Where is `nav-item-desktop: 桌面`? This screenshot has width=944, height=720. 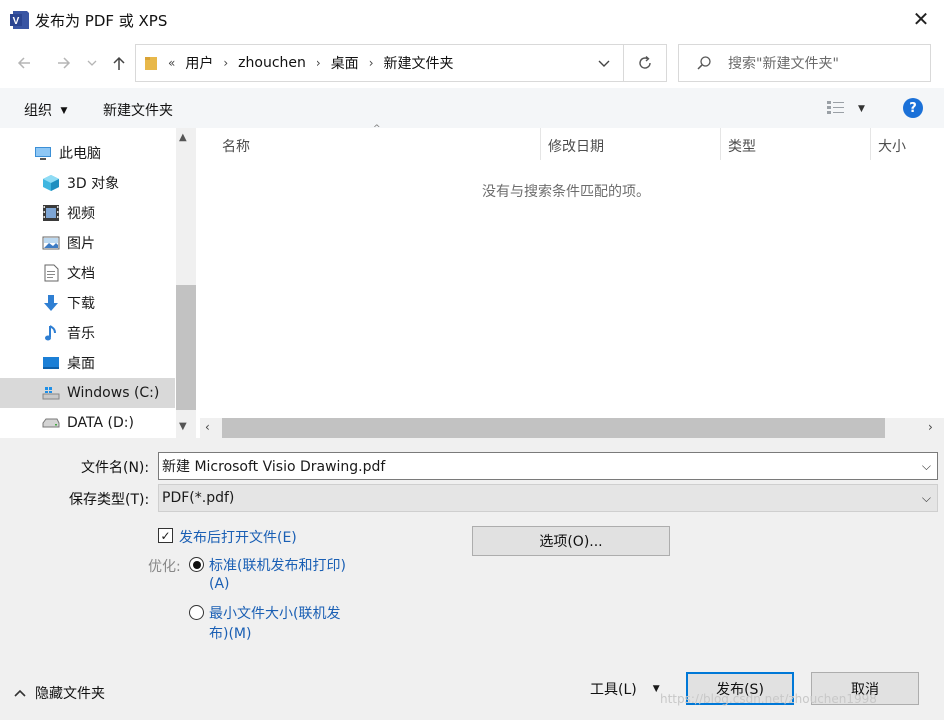 nav-item-desktop: 桌面 is located at coordinates (87, 363).